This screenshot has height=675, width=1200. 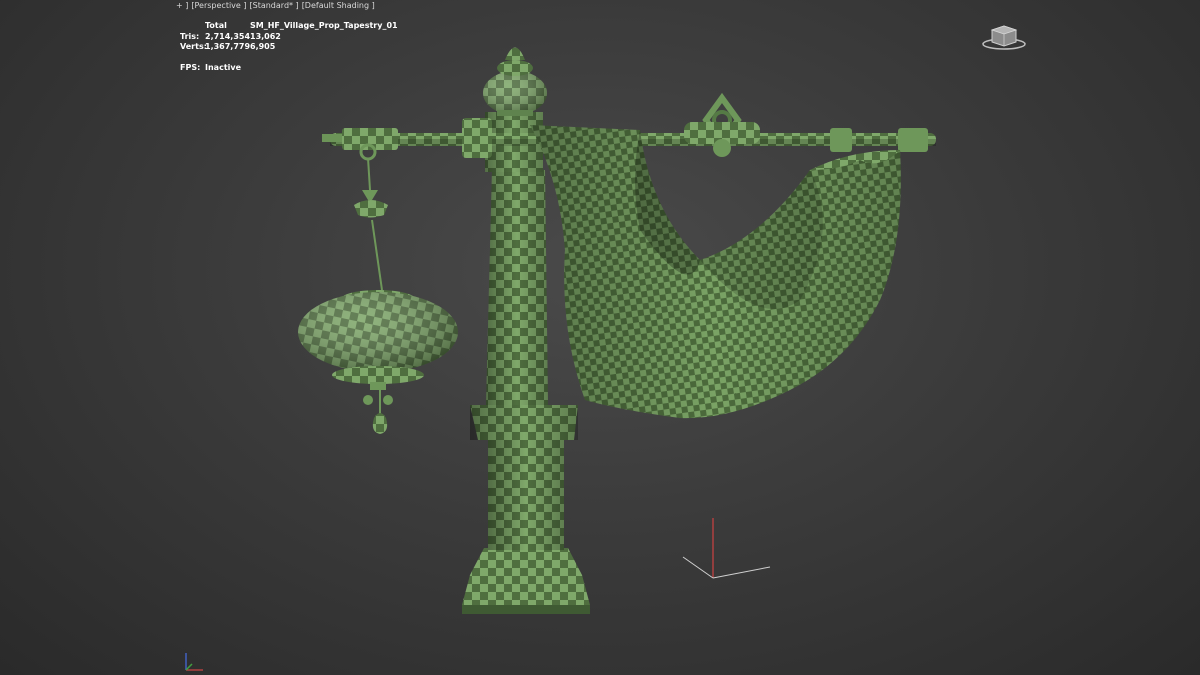 What do you see at coordinates (194, 662) in the screenshot?
I see `world-axis-icon` at bounding box center [194, 662].